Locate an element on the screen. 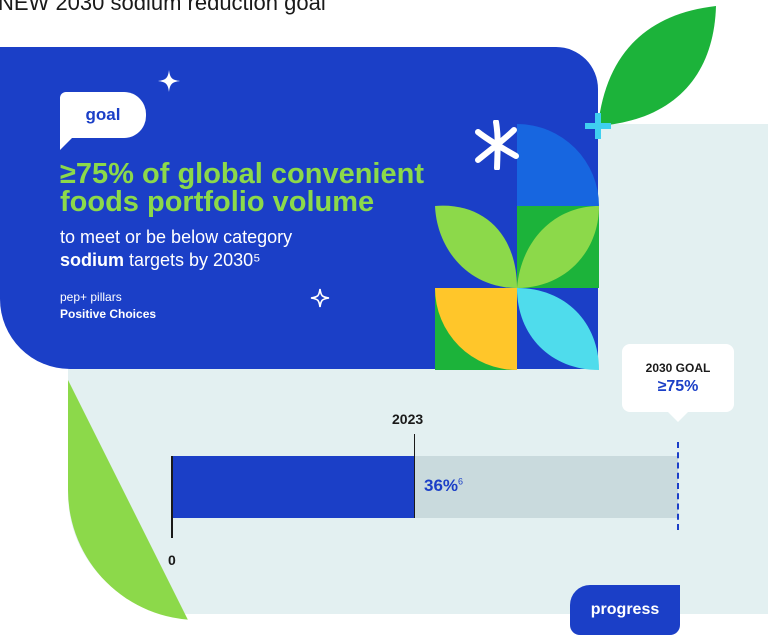 The image size is (768, 636). goal-subtext-rest: targets by 2030⁵ is located at coordinates (192, 260).